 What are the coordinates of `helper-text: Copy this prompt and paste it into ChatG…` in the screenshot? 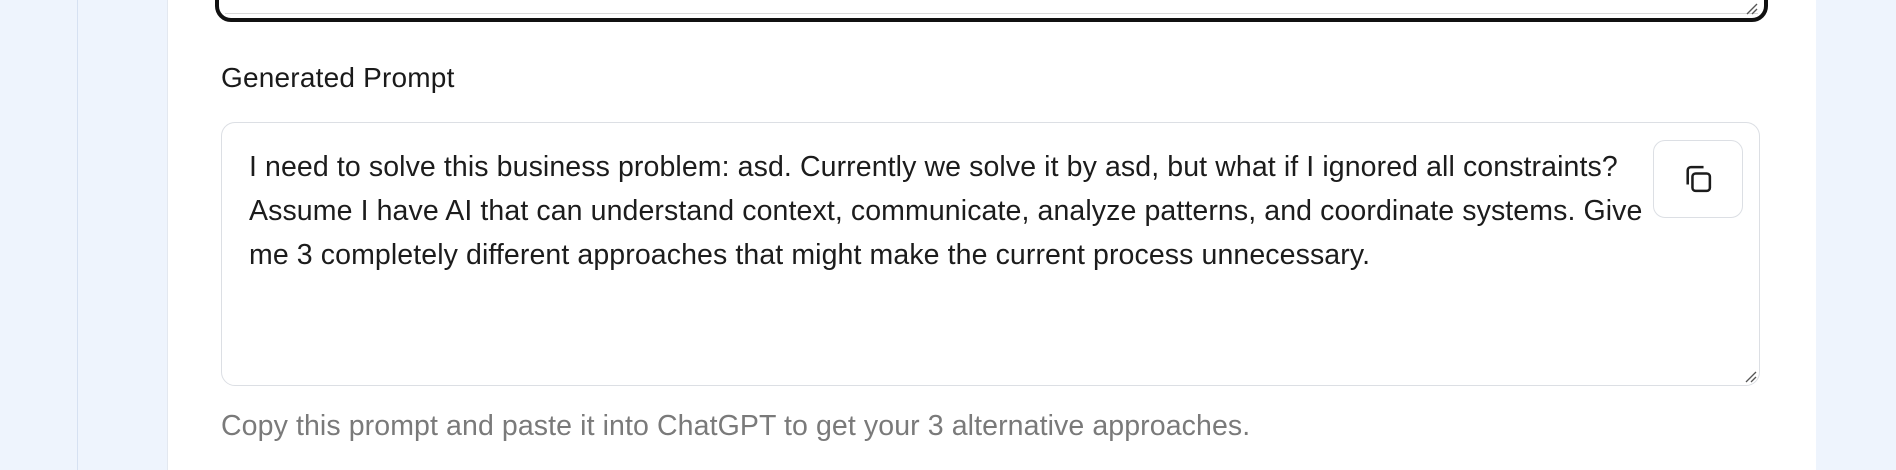 It's located at (736, 426).